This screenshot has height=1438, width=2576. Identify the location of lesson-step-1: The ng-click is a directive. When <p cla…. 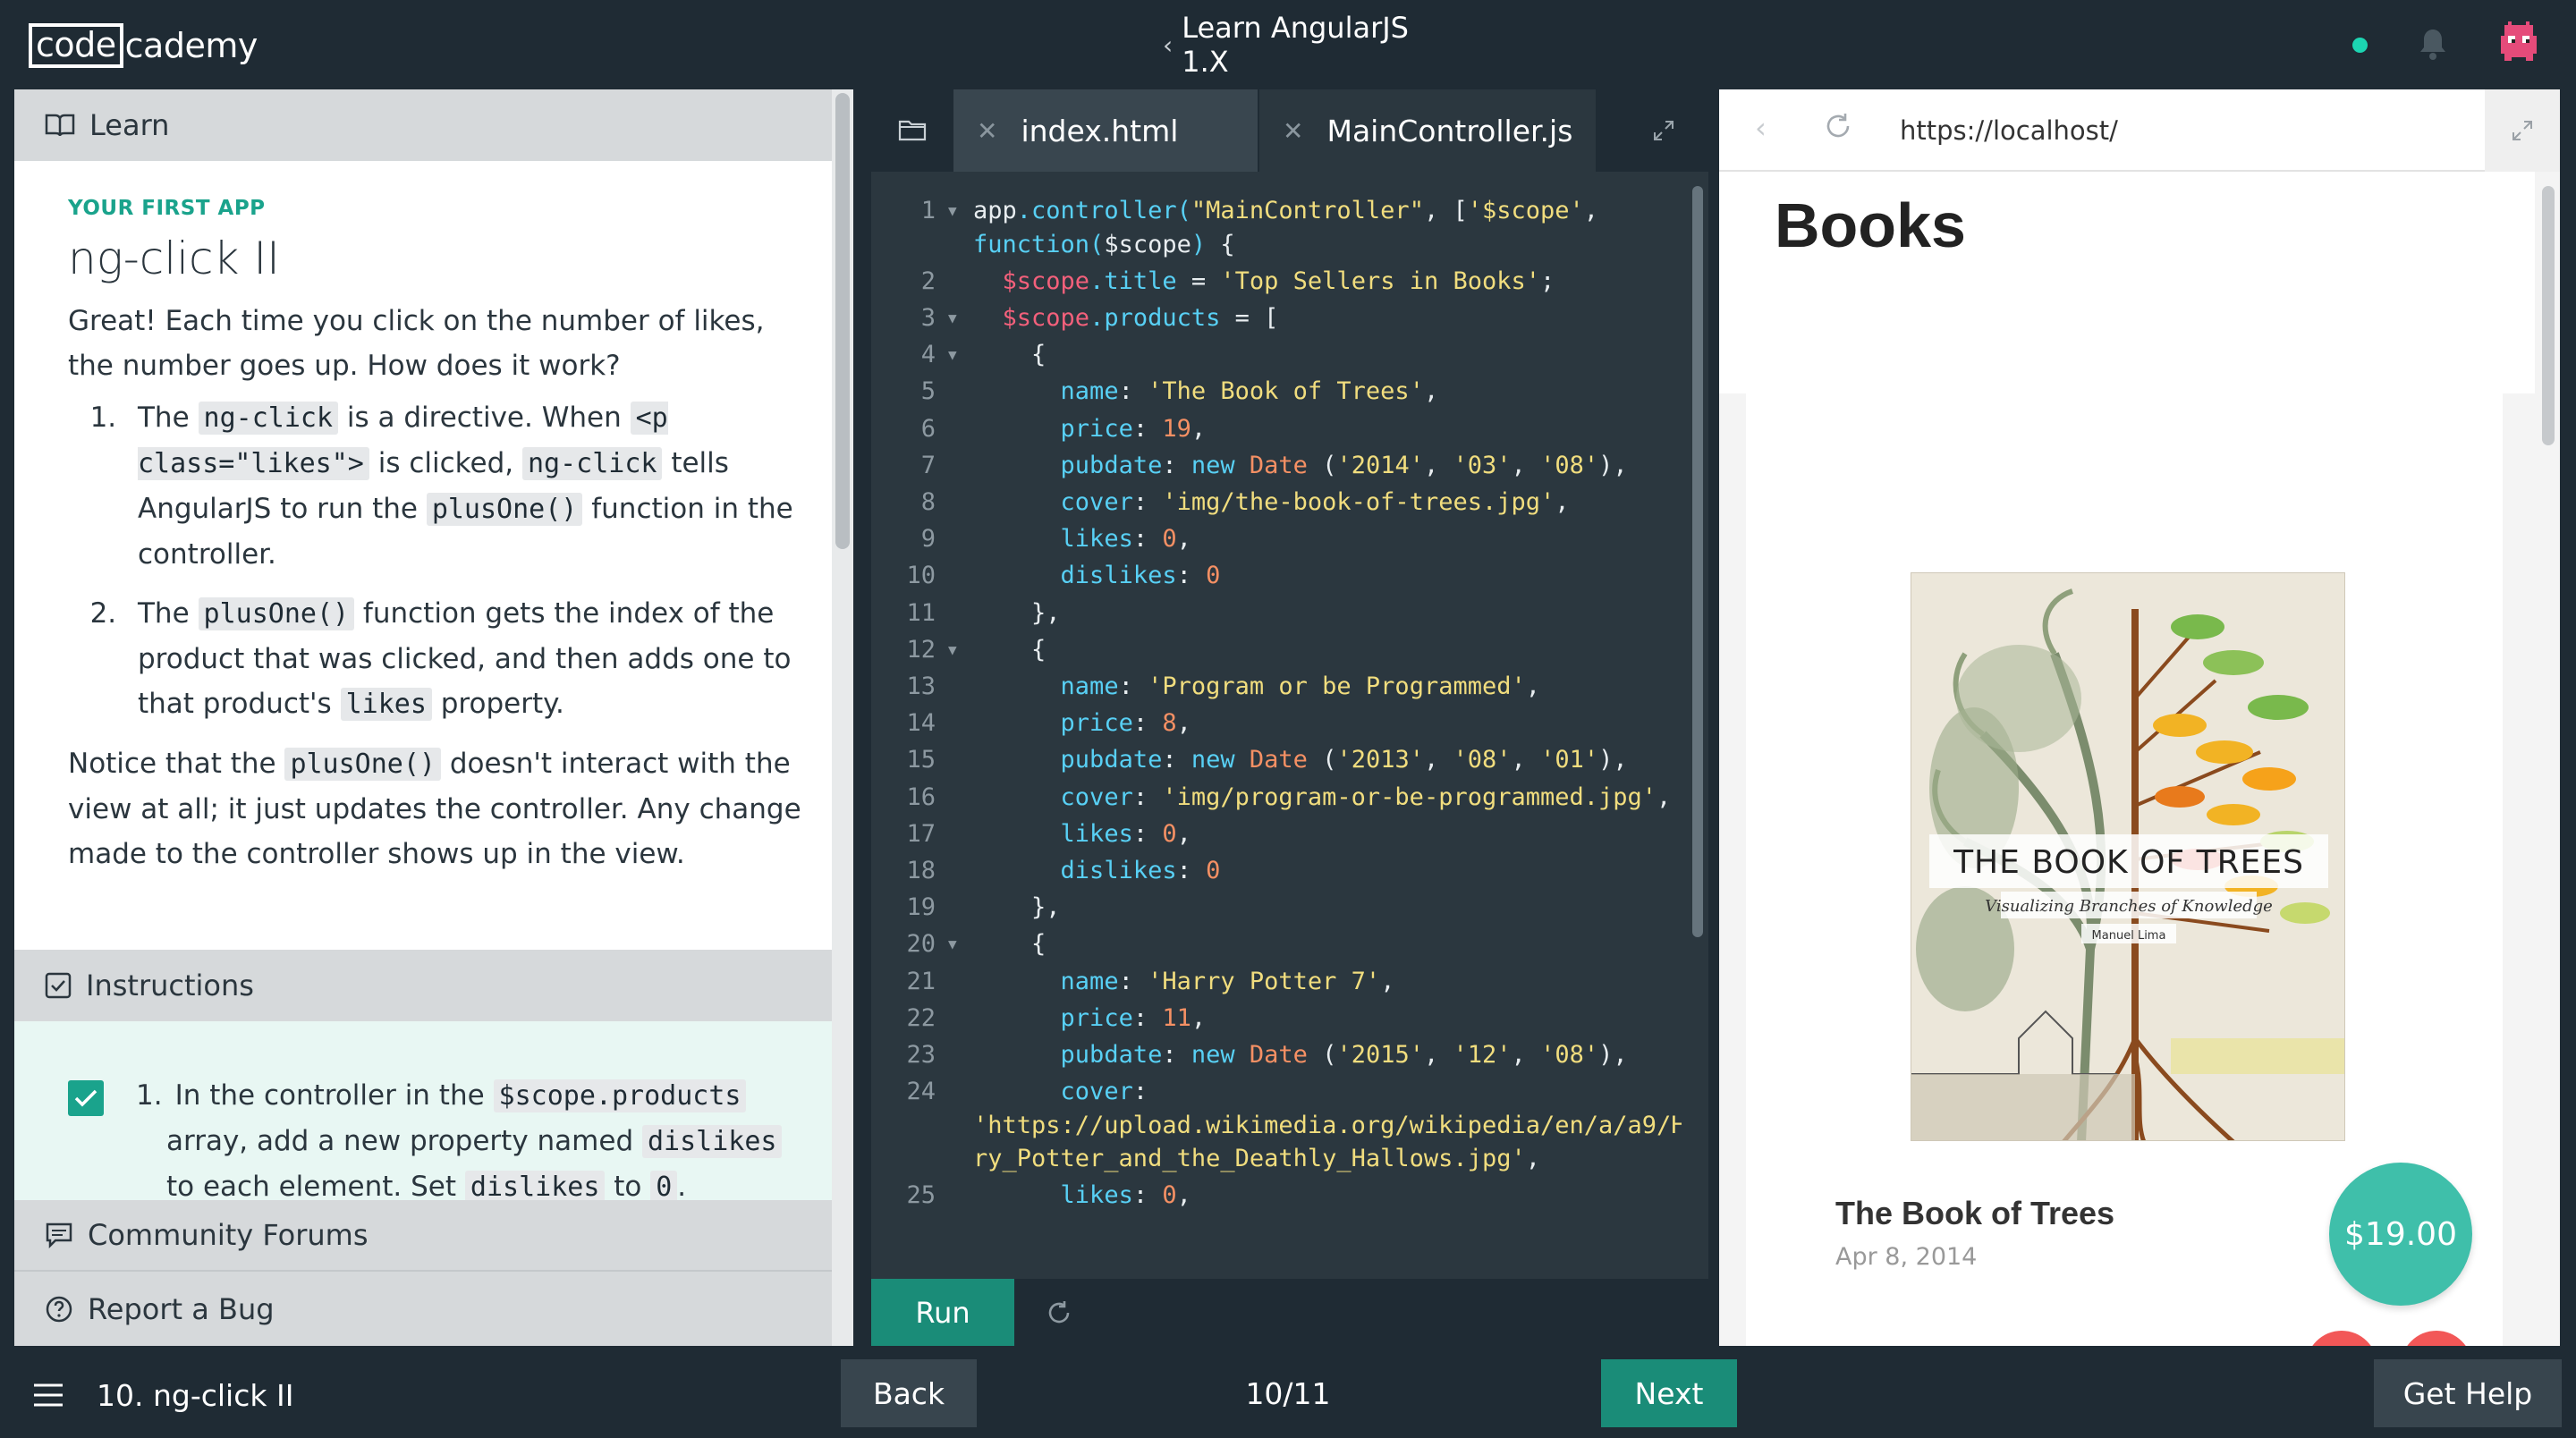
(463, 486).